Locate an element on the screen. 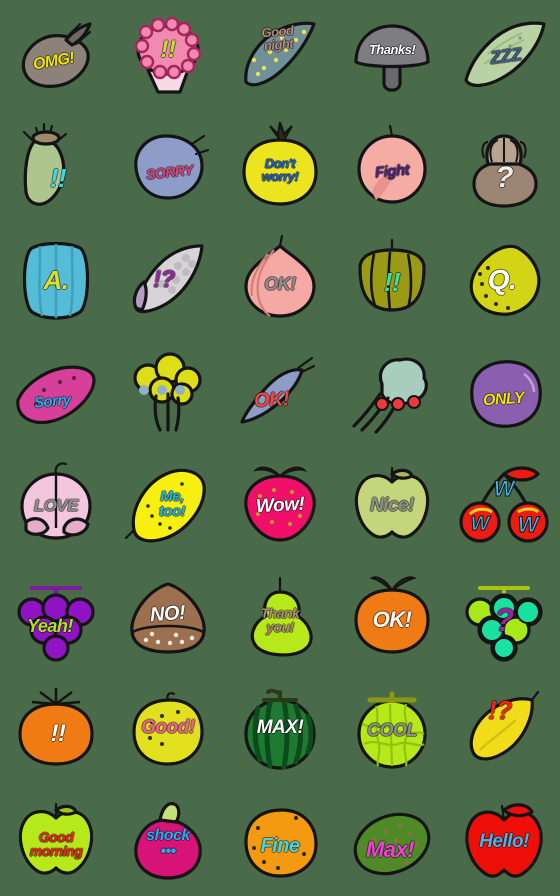  emoji-cell-pepper-bangs: !! is located at coordinates (392, 280).